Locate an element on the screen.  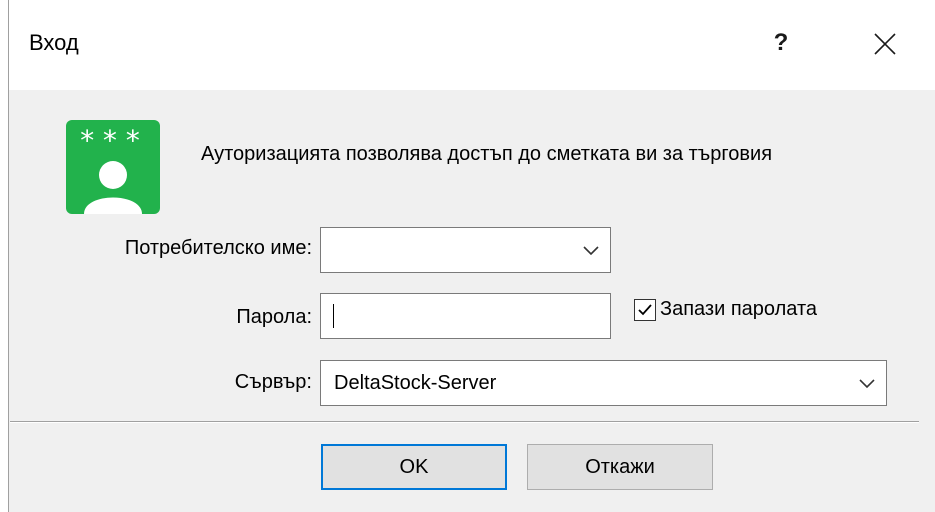
password-label: Парола: is located at coordinates (274, 317).